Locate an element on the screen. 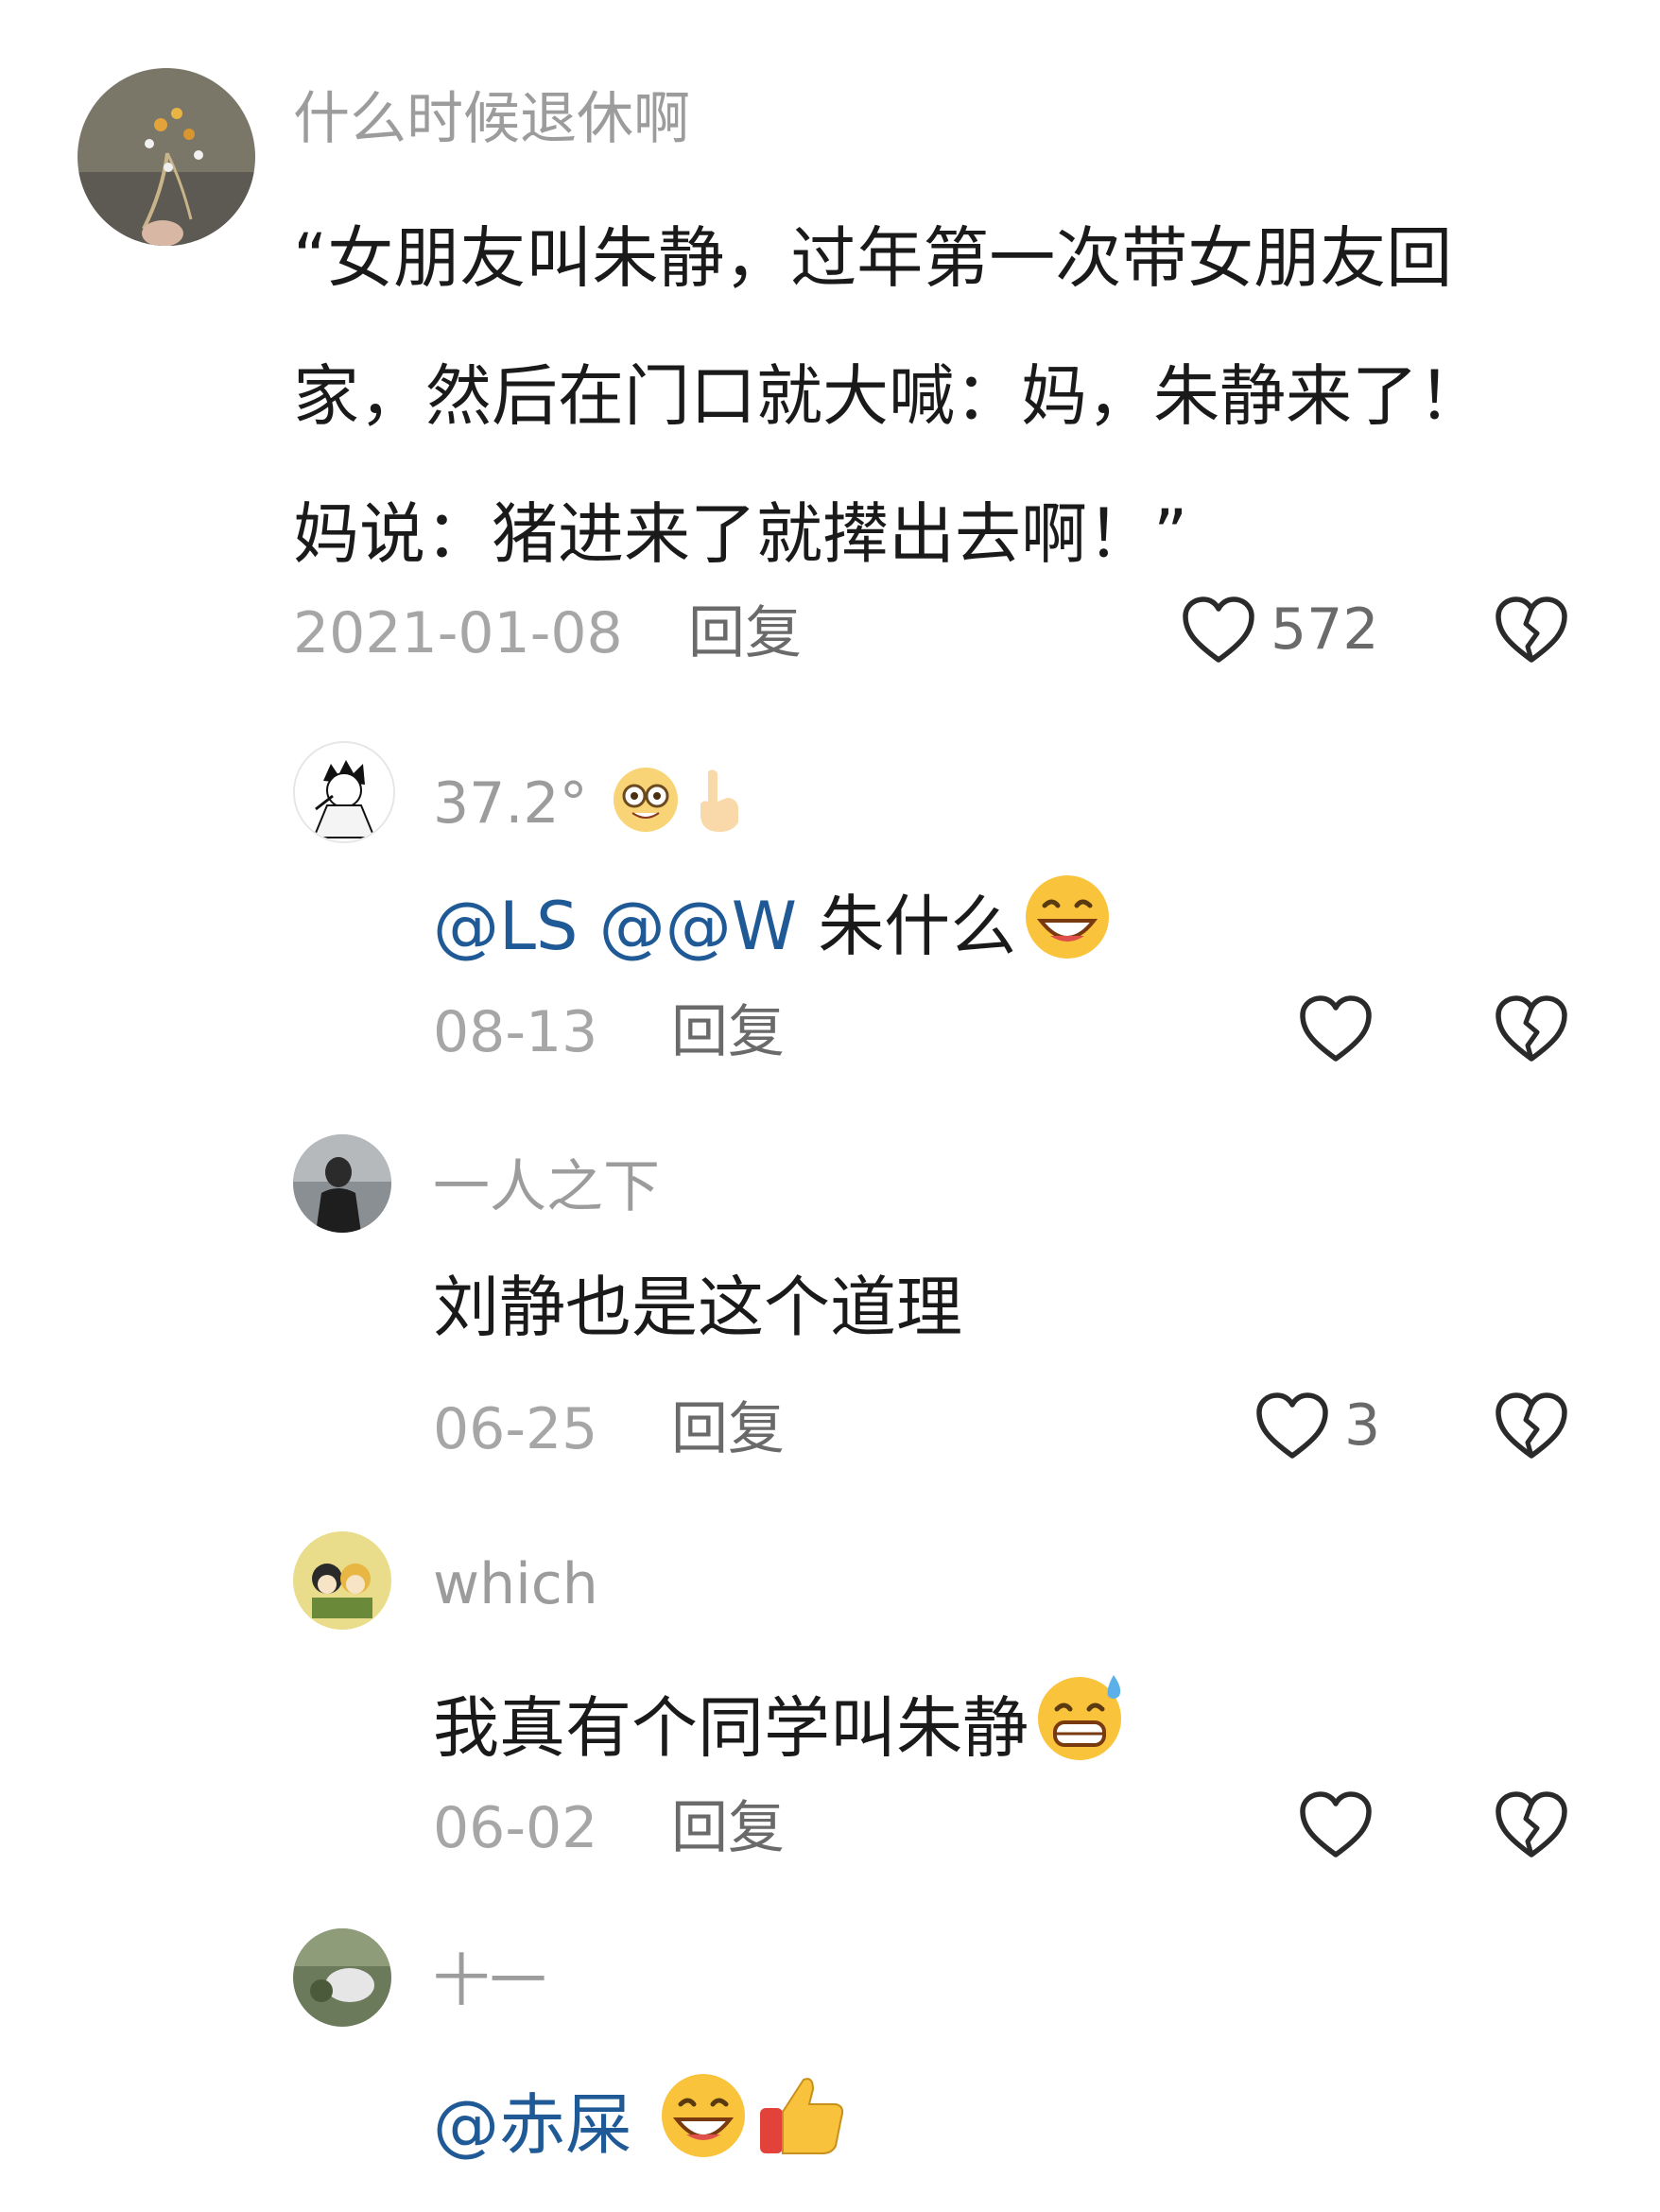 The height and width of the screenshot is (2212, 1660). reply-4-username: 十一 is located at coordinates (489, 1981).